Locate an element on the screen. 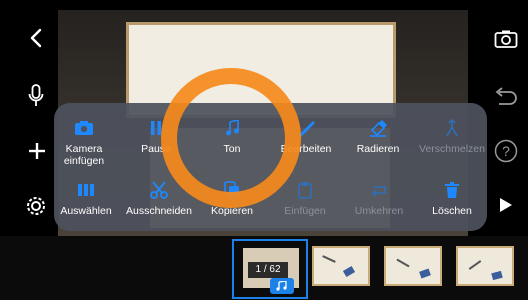  menu-label: Umkehren is located at coordinates (379, 211).